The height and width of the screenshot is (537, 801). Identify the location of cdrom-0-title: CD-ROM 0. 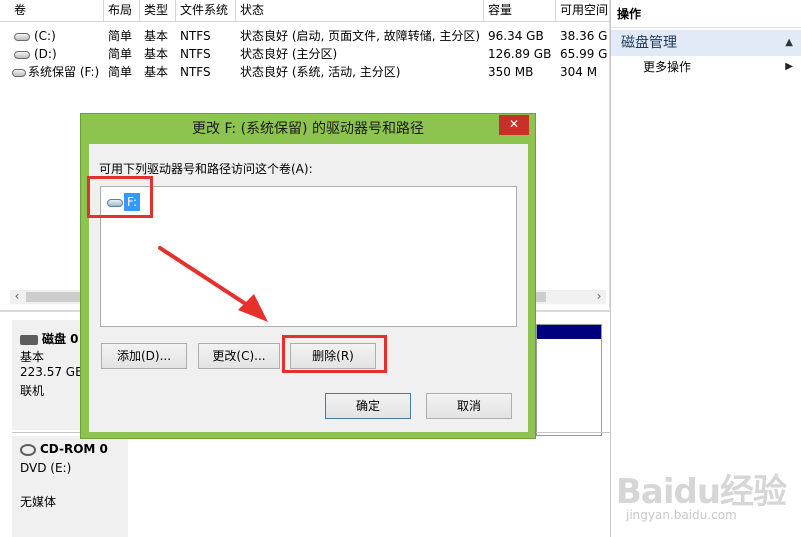
(64, 449).